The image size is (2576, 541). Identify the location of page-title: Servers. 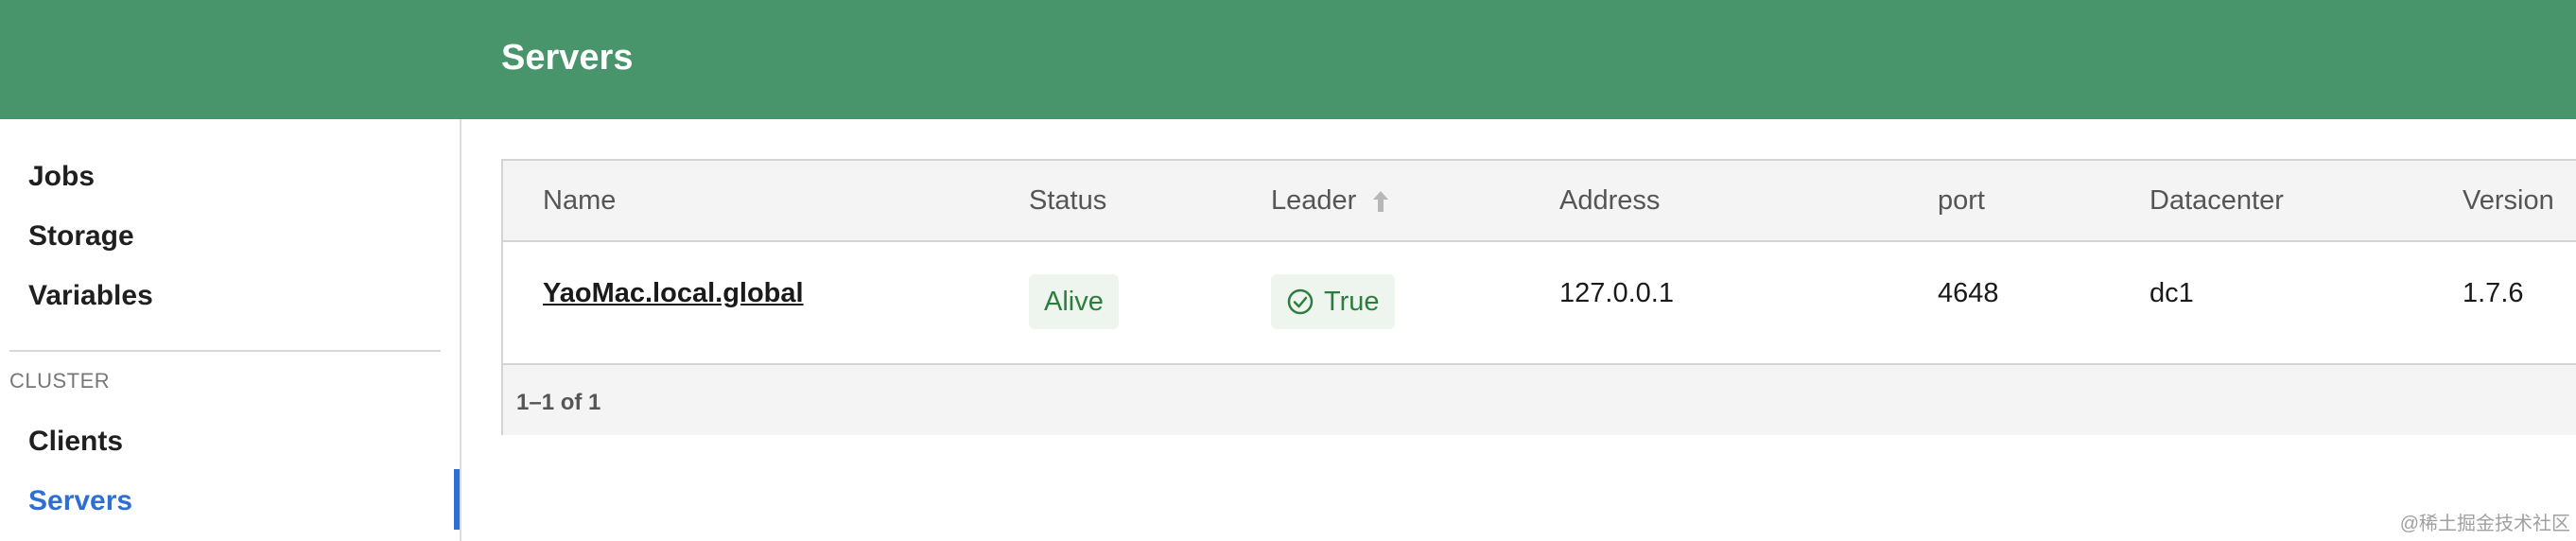
(567, 58).